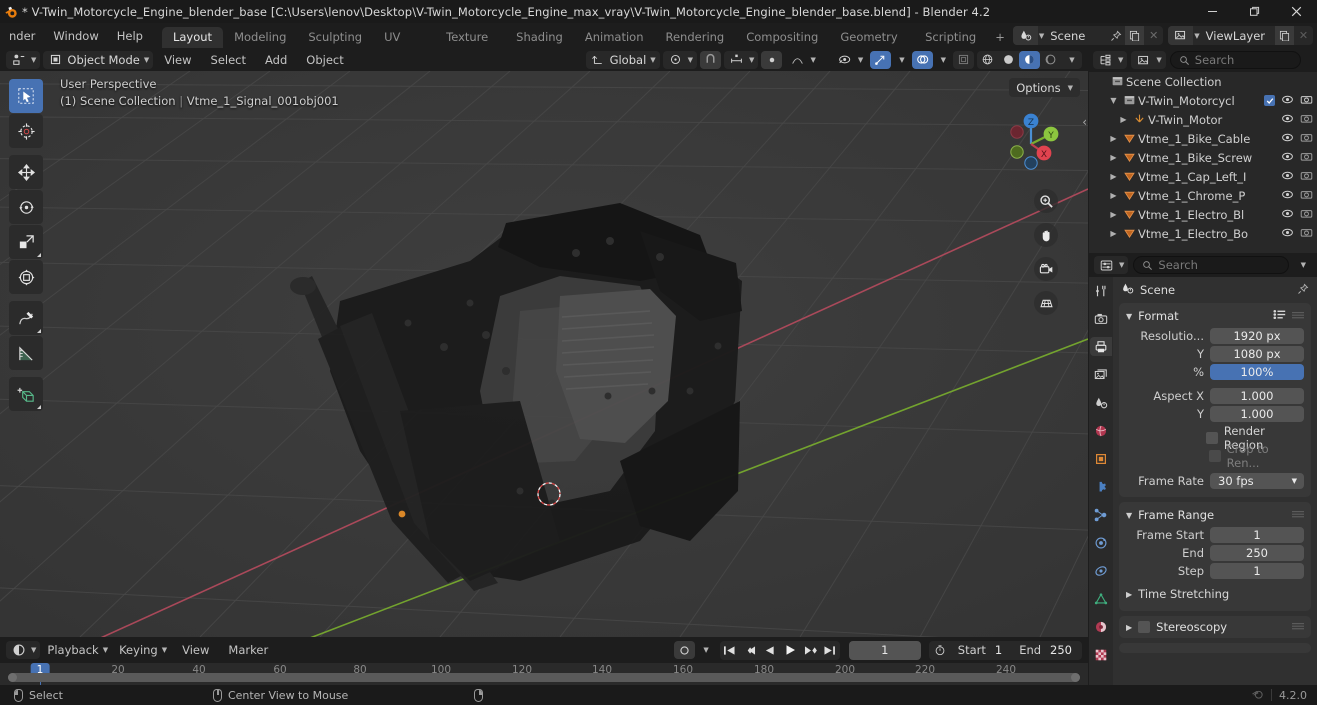  Describe the element at coordinates (1044, 87) in the screenshot. I see `viewport-options-button: Options ▼` at that location.